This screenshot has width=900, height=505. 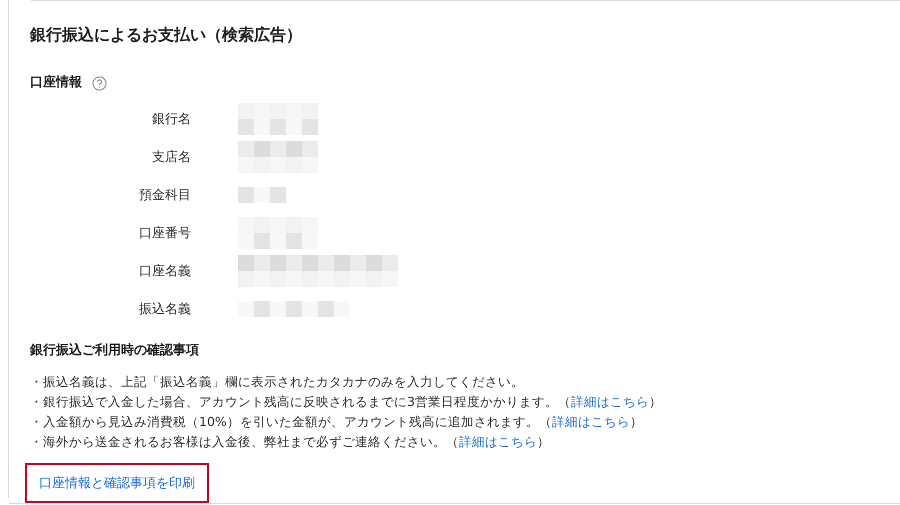 I want to click on field-label: 預金科目, so click(x=164, y=195).